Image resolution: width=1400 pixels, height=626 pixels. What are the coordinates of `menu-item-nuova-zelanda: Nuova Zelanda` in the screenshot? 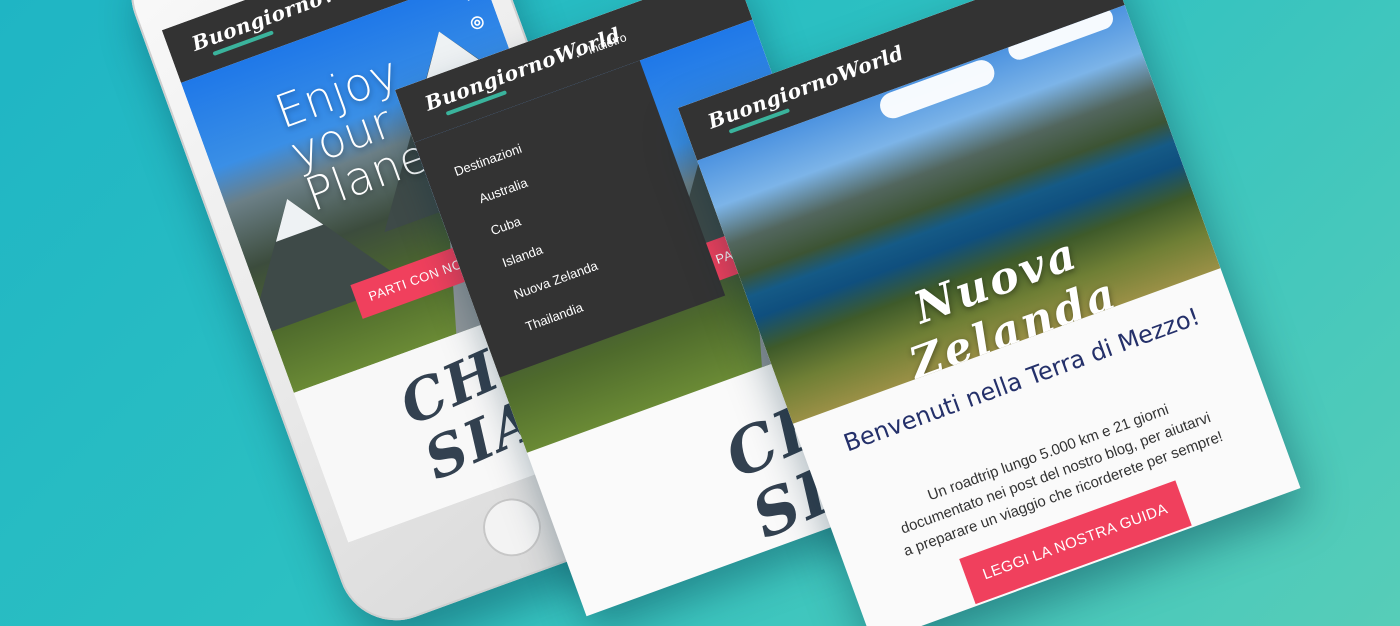 It's located at (556, 280).